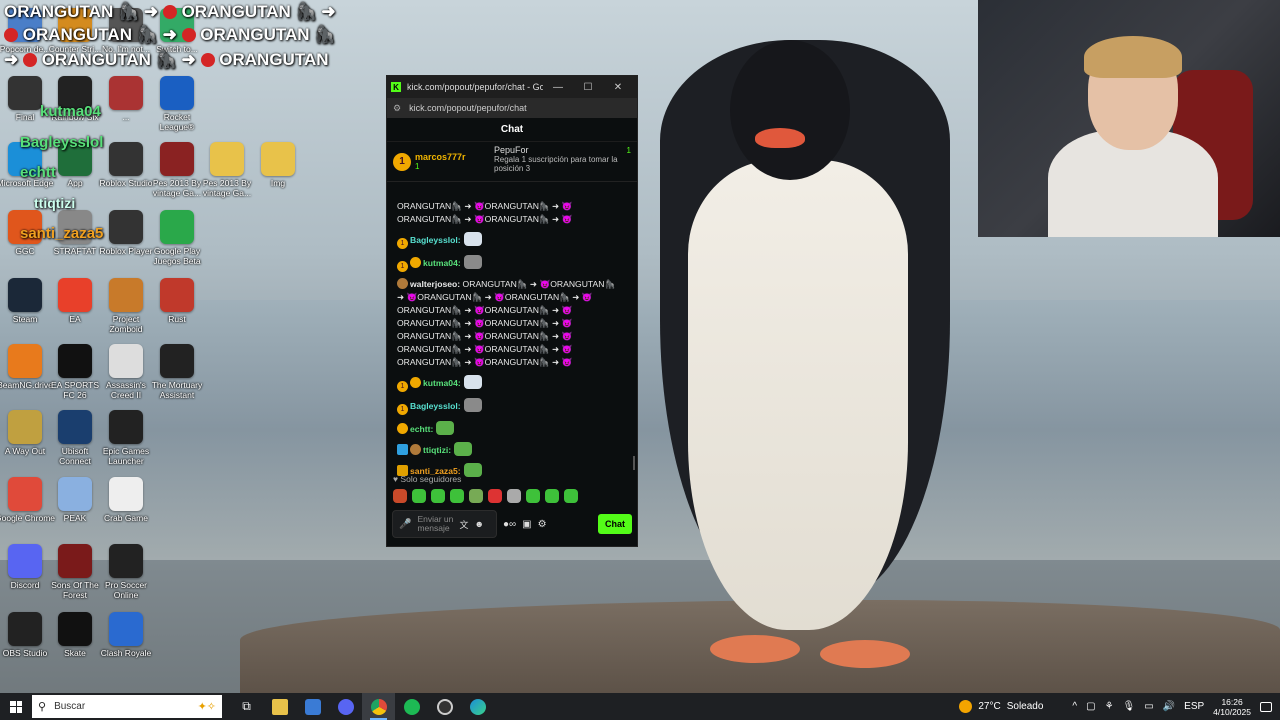 This screenshot has width=1280, height=720. I want to click on app-tray-icon: ▢, so click(1090, 706).